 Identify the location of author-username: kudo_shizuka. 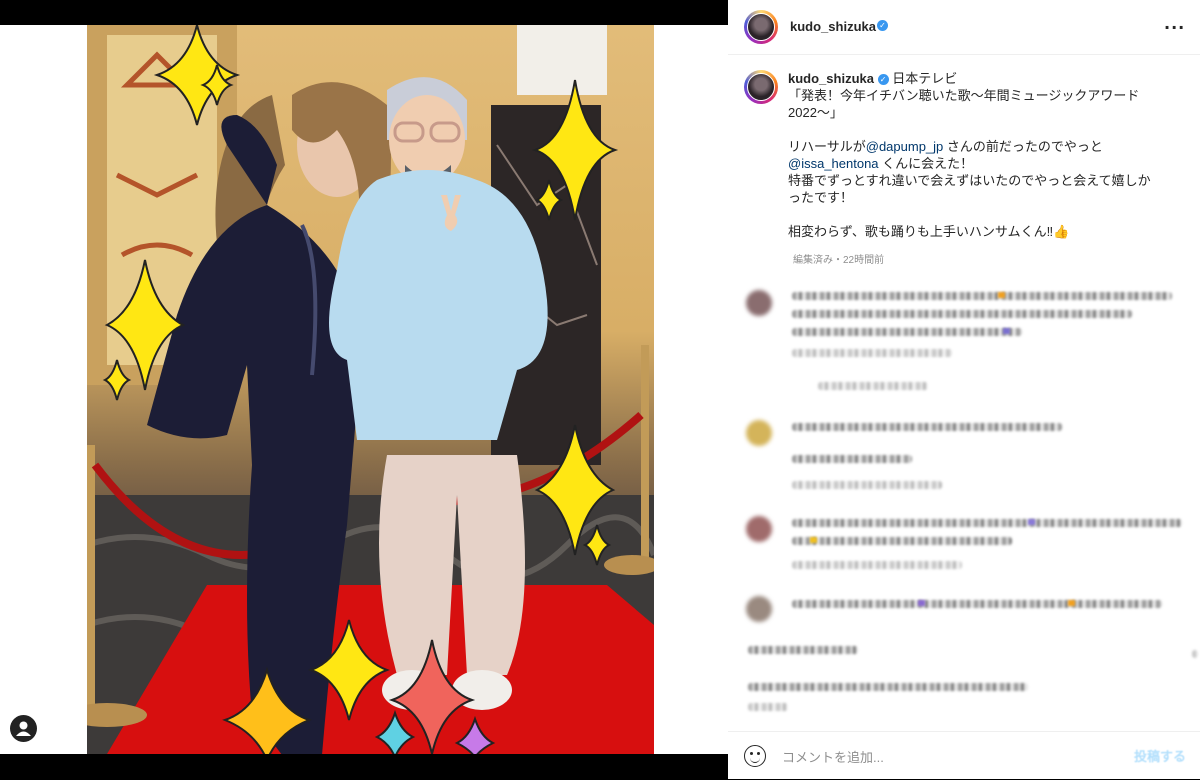
(833, 26).